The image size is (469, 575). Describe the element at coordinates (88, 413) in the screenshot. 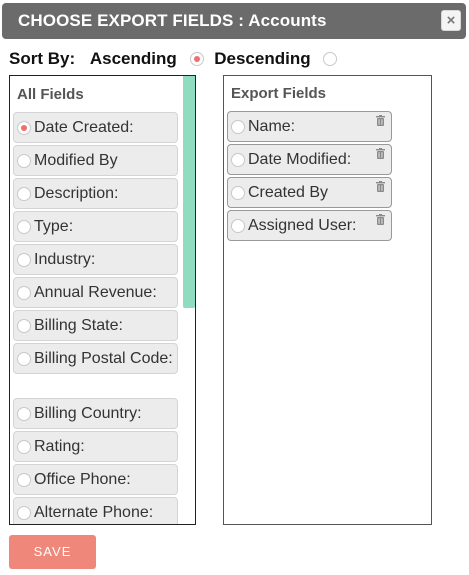

I see `field-label: Billing Country:` at that location.